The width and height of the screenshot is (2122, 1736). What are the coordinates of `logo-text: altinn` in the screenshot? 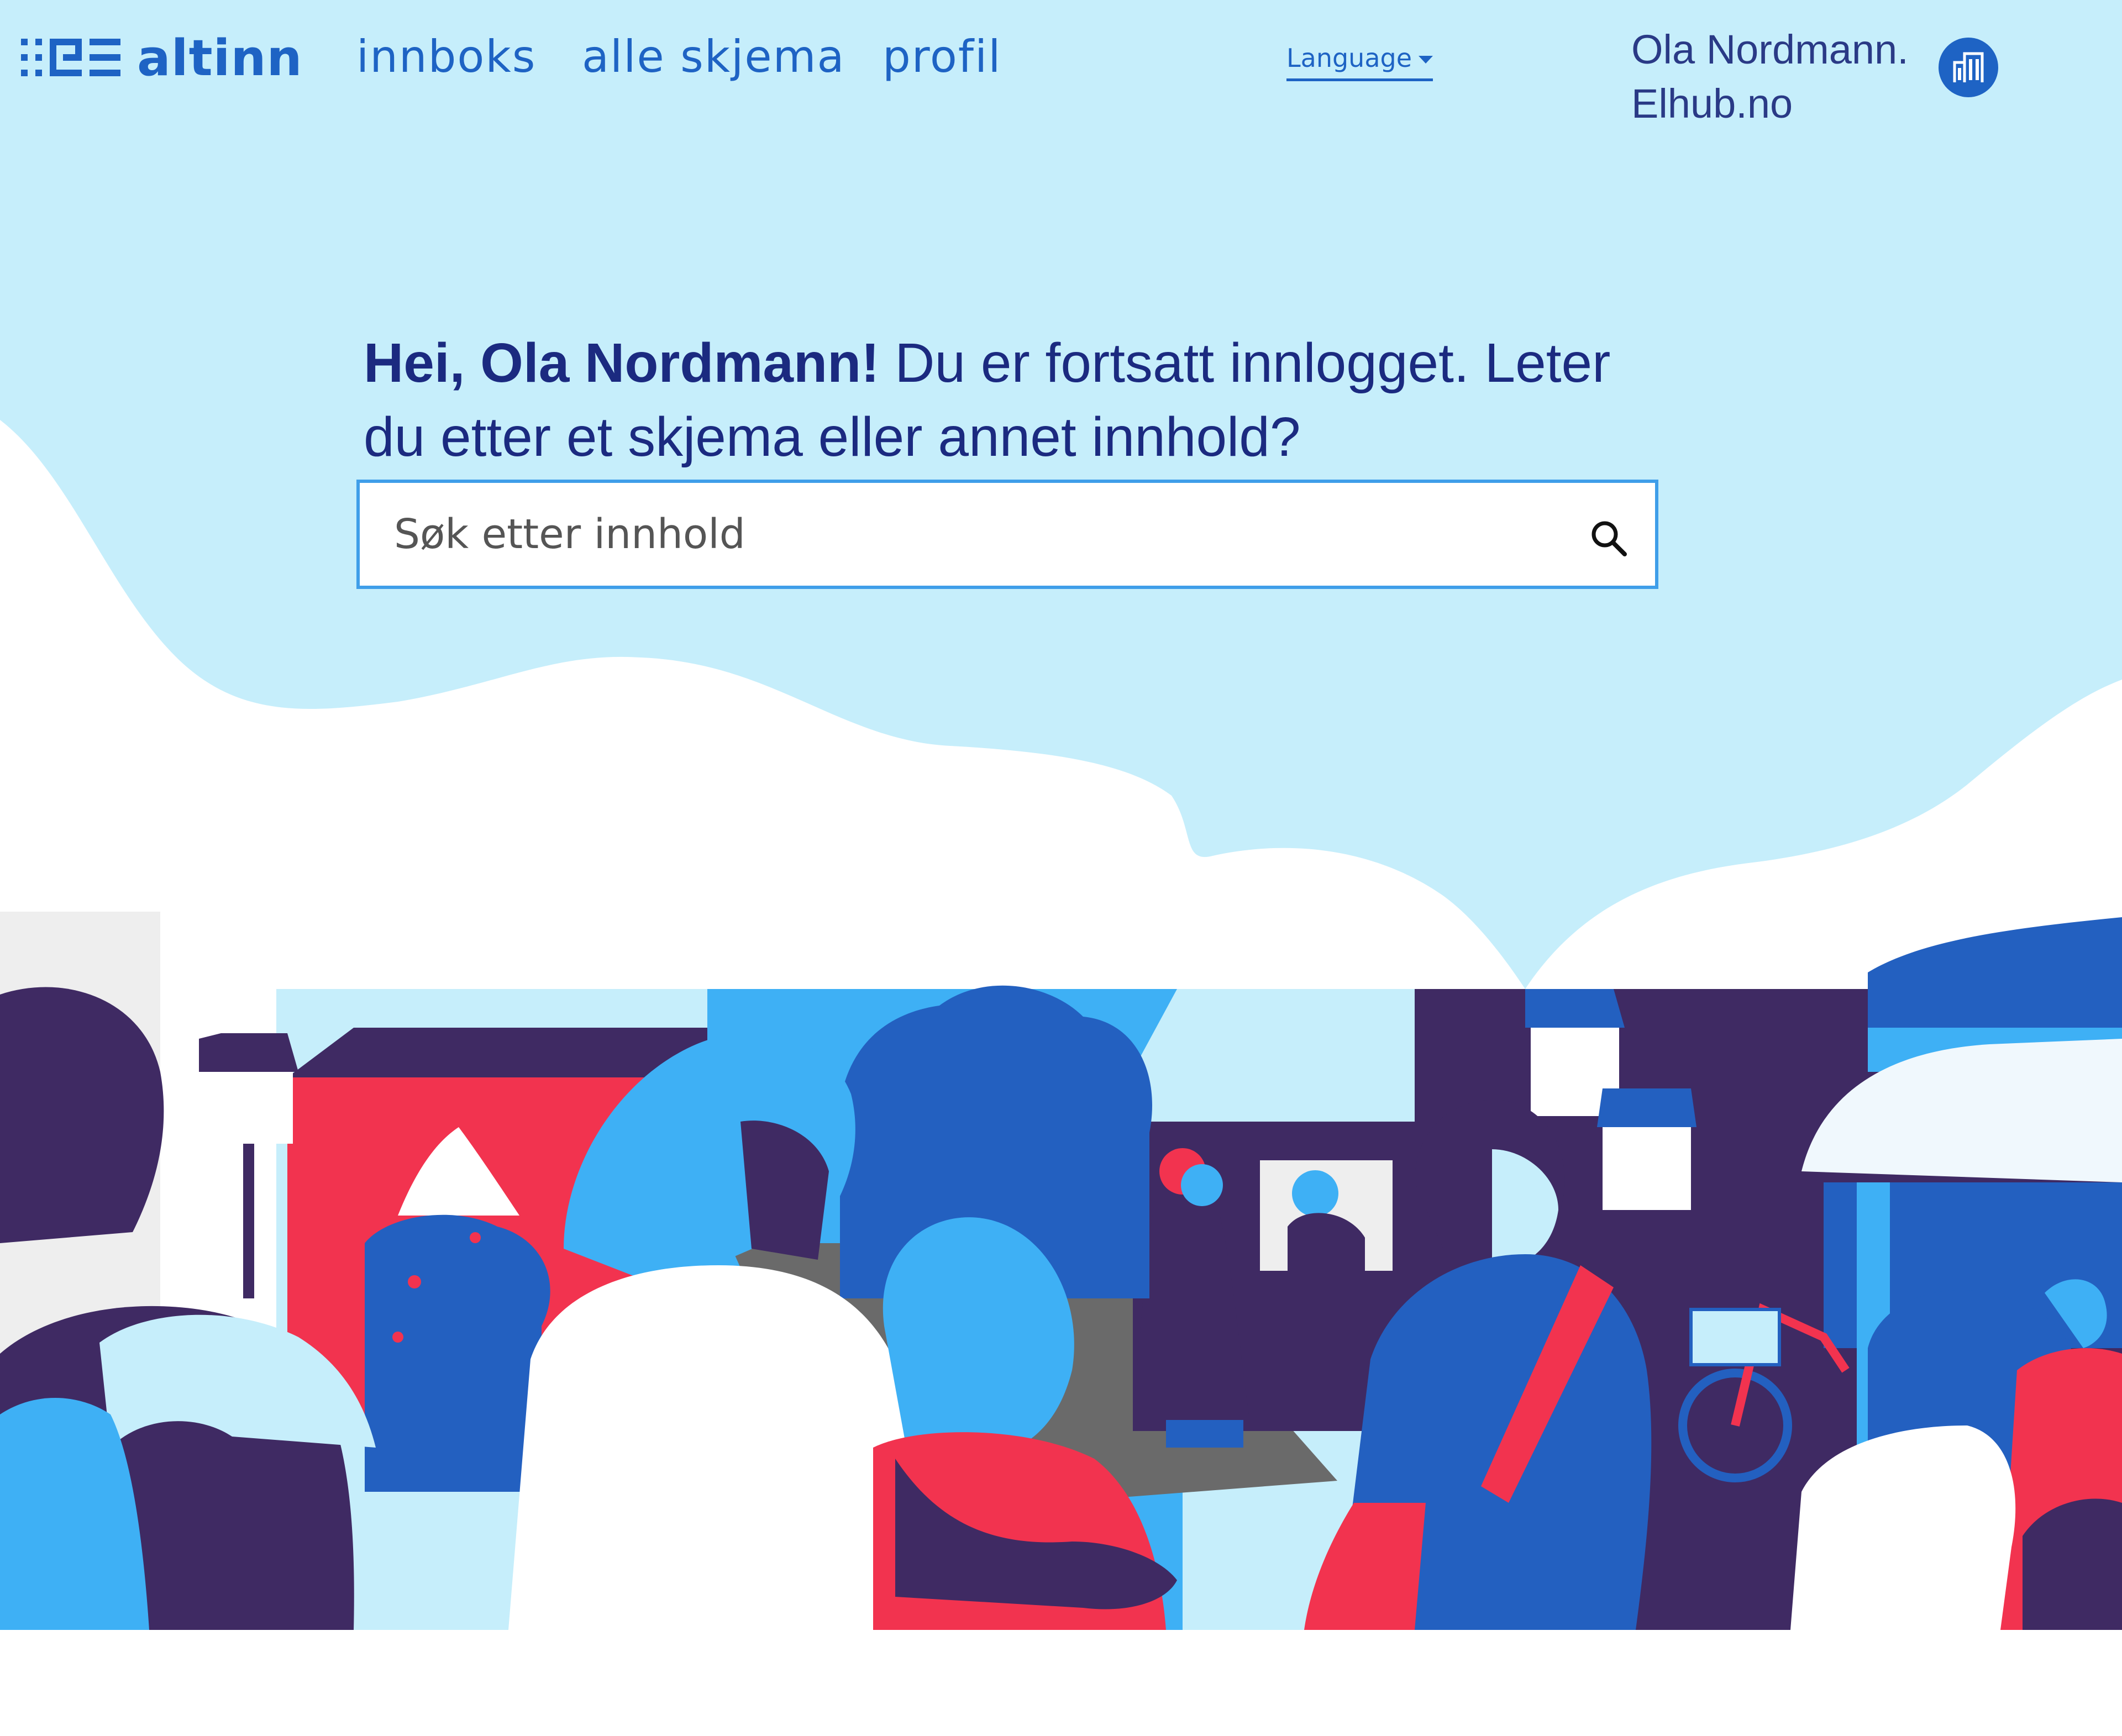 It's located at (220, 58).